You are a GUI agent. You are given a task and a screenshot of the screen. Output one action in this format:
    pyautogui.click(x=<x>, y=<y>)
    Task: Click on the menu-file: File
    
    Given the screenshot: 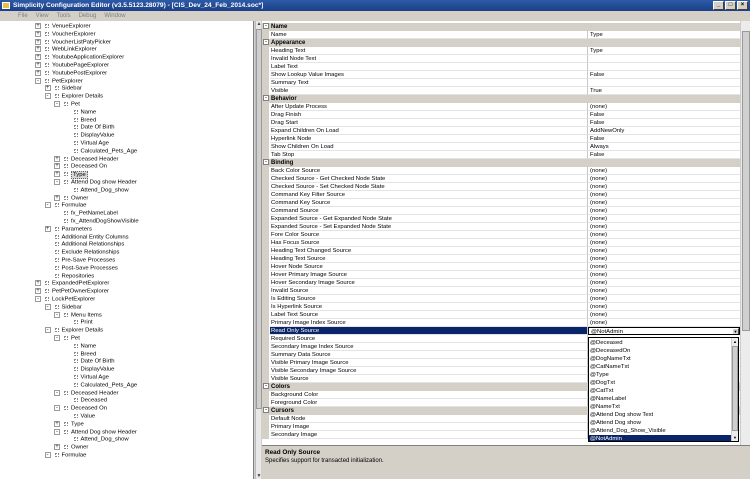 What is the action you would take?
    pyautogui.click(x=23, y=16)
    